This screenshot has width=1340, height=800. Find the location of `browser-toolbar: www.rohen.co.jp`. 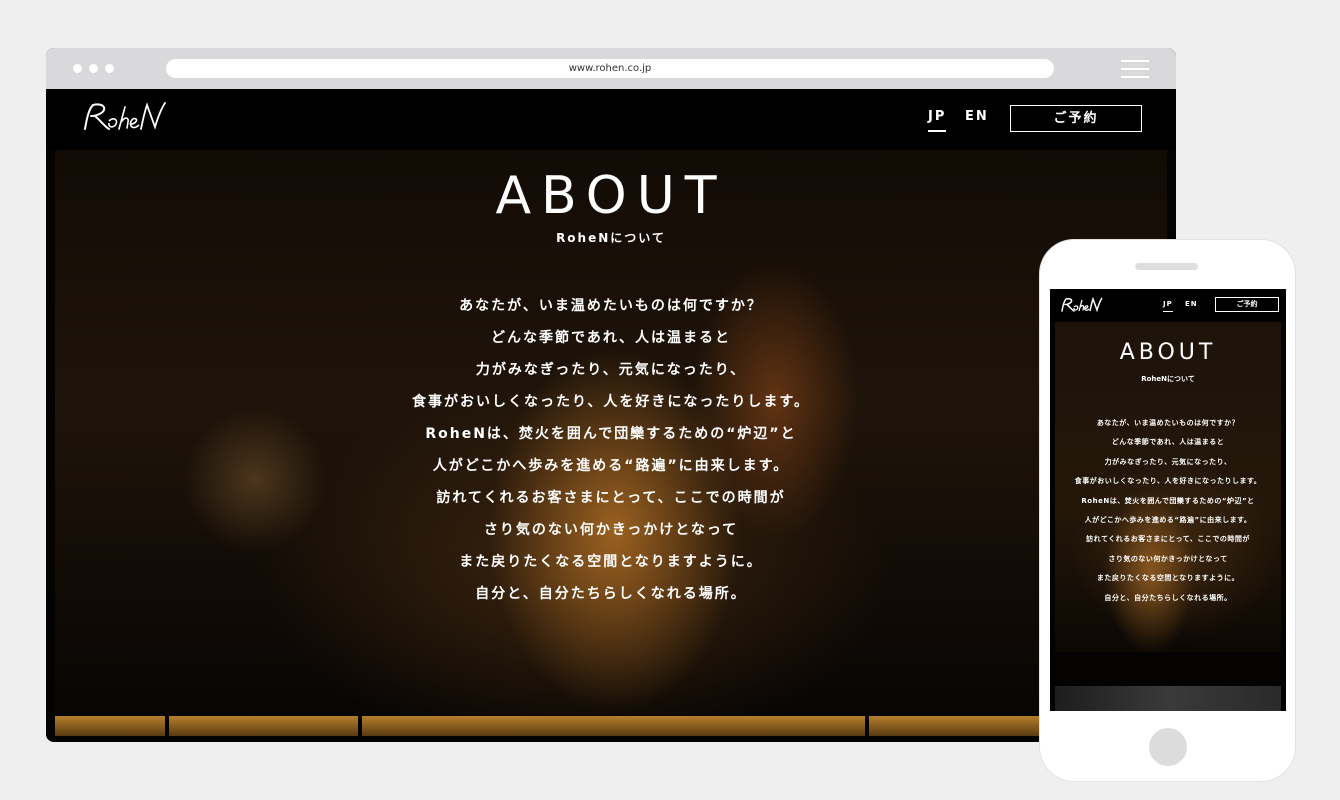

browser-toolbar: www.rohen.co.jp is located at coordinates (611, 68).